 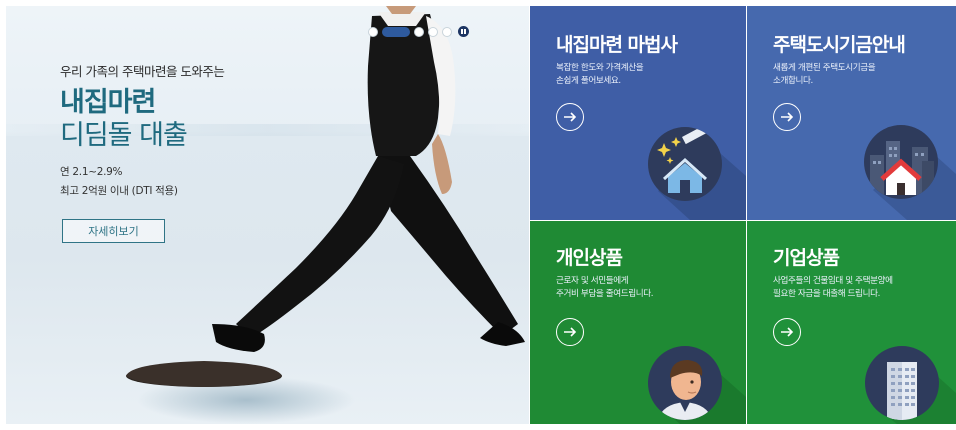 I want to click on tile-desc: 복잡한 한도와 가격계산을 손쉽게 풀어보세요., so click(x=600, y=74).